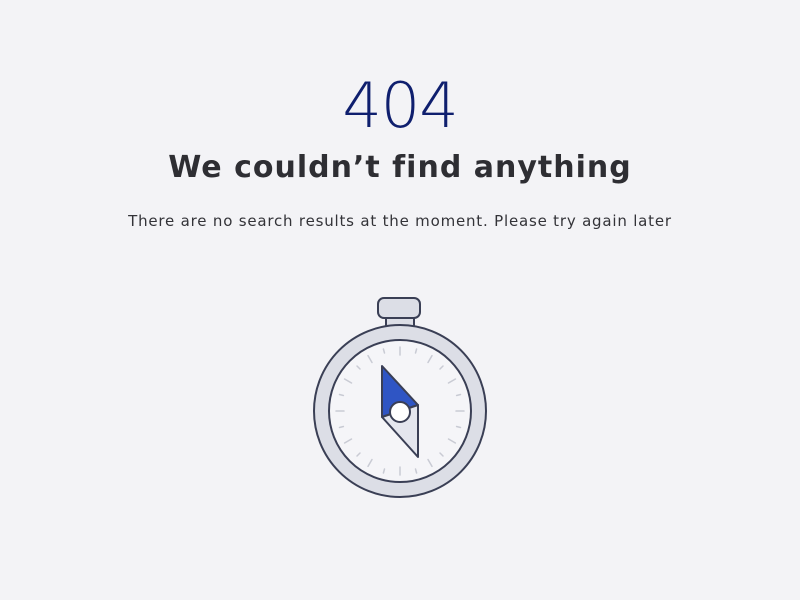  Describe the element at coordinates (400, 398) in the screenshot. I see `stopwatch-compass-icon` at that location.